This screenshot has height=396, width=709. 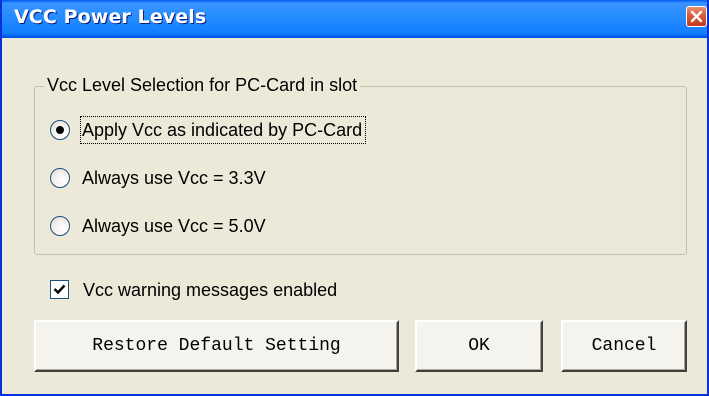 What do you see at coordinates (216, 346) in the screenshot?
I see `restore-default-button: Restore Default Setting` at bounding box center [216, 346].